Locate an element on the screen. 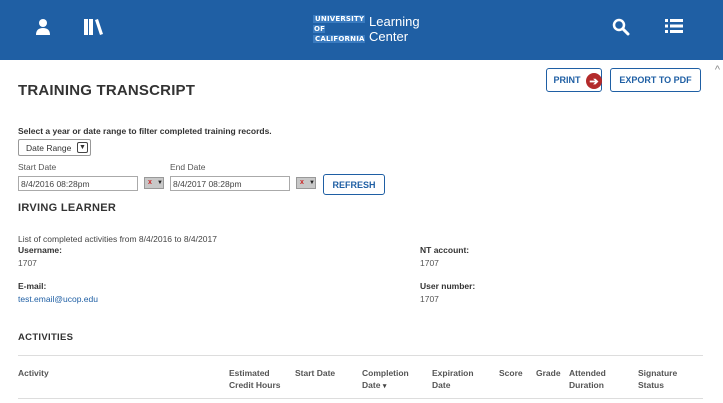  column-header-line2: Status is located at coordinates (651, 385).